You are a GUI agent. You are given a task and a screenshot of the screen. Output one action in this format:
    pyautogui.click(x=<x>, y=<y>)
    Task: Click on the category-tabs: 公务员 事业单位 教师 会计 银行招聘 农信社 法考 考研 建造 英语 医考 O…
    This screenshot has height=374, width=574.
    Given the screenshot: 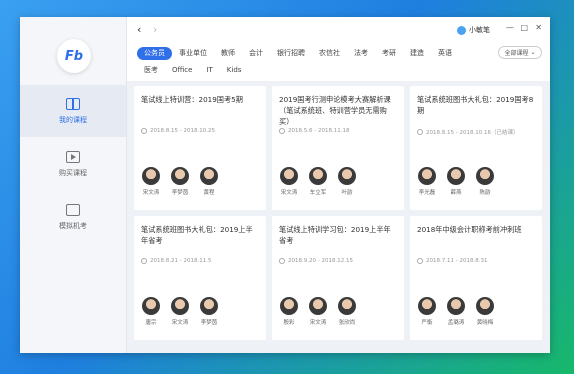 What is the action you would take?
    pyautogui.click(x=339, y=63)
    